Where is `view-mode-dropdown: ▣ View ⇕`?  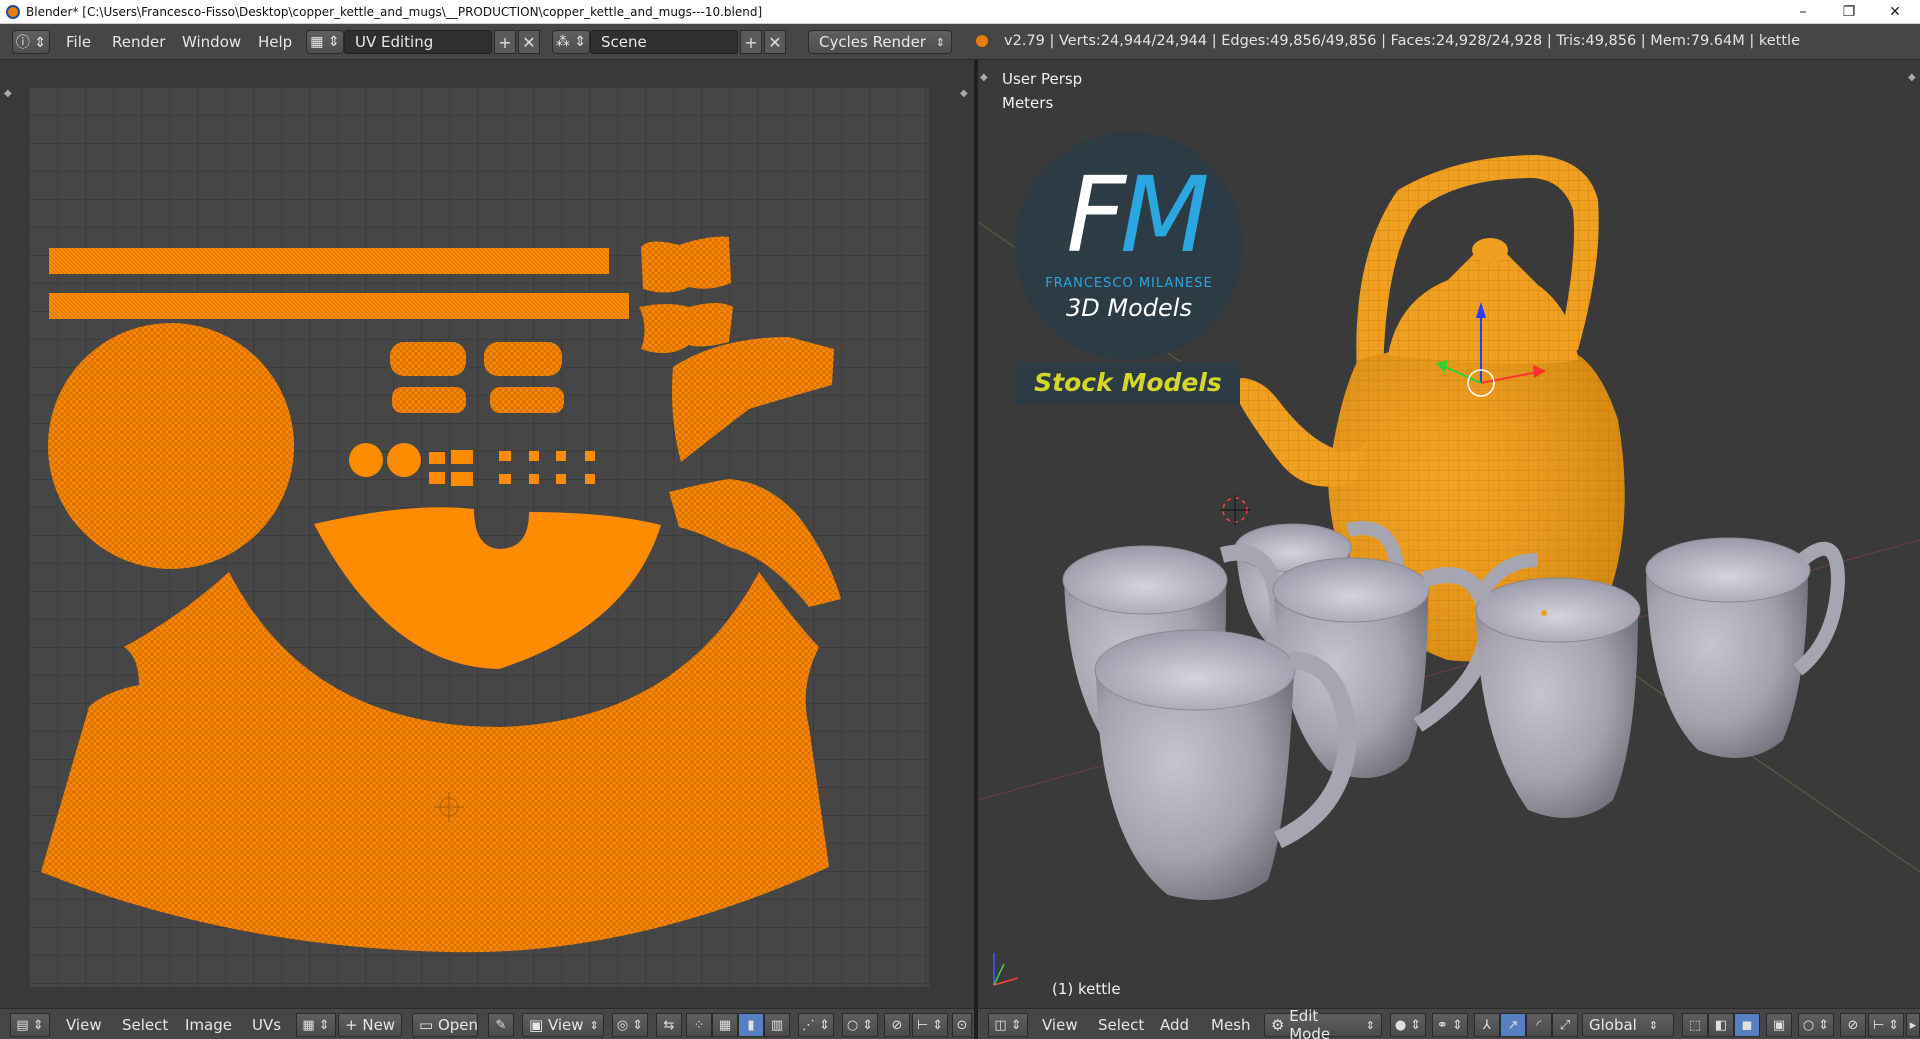 view-mode-dropdown: ▣ View ⇕ is located at coordinates (563, 1025).